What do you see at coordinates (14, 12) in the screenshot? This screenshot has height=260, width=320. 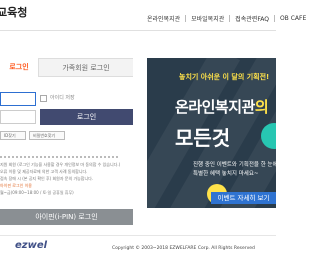 I see `brand-title: 교육청` at bounding box center [14, 12].